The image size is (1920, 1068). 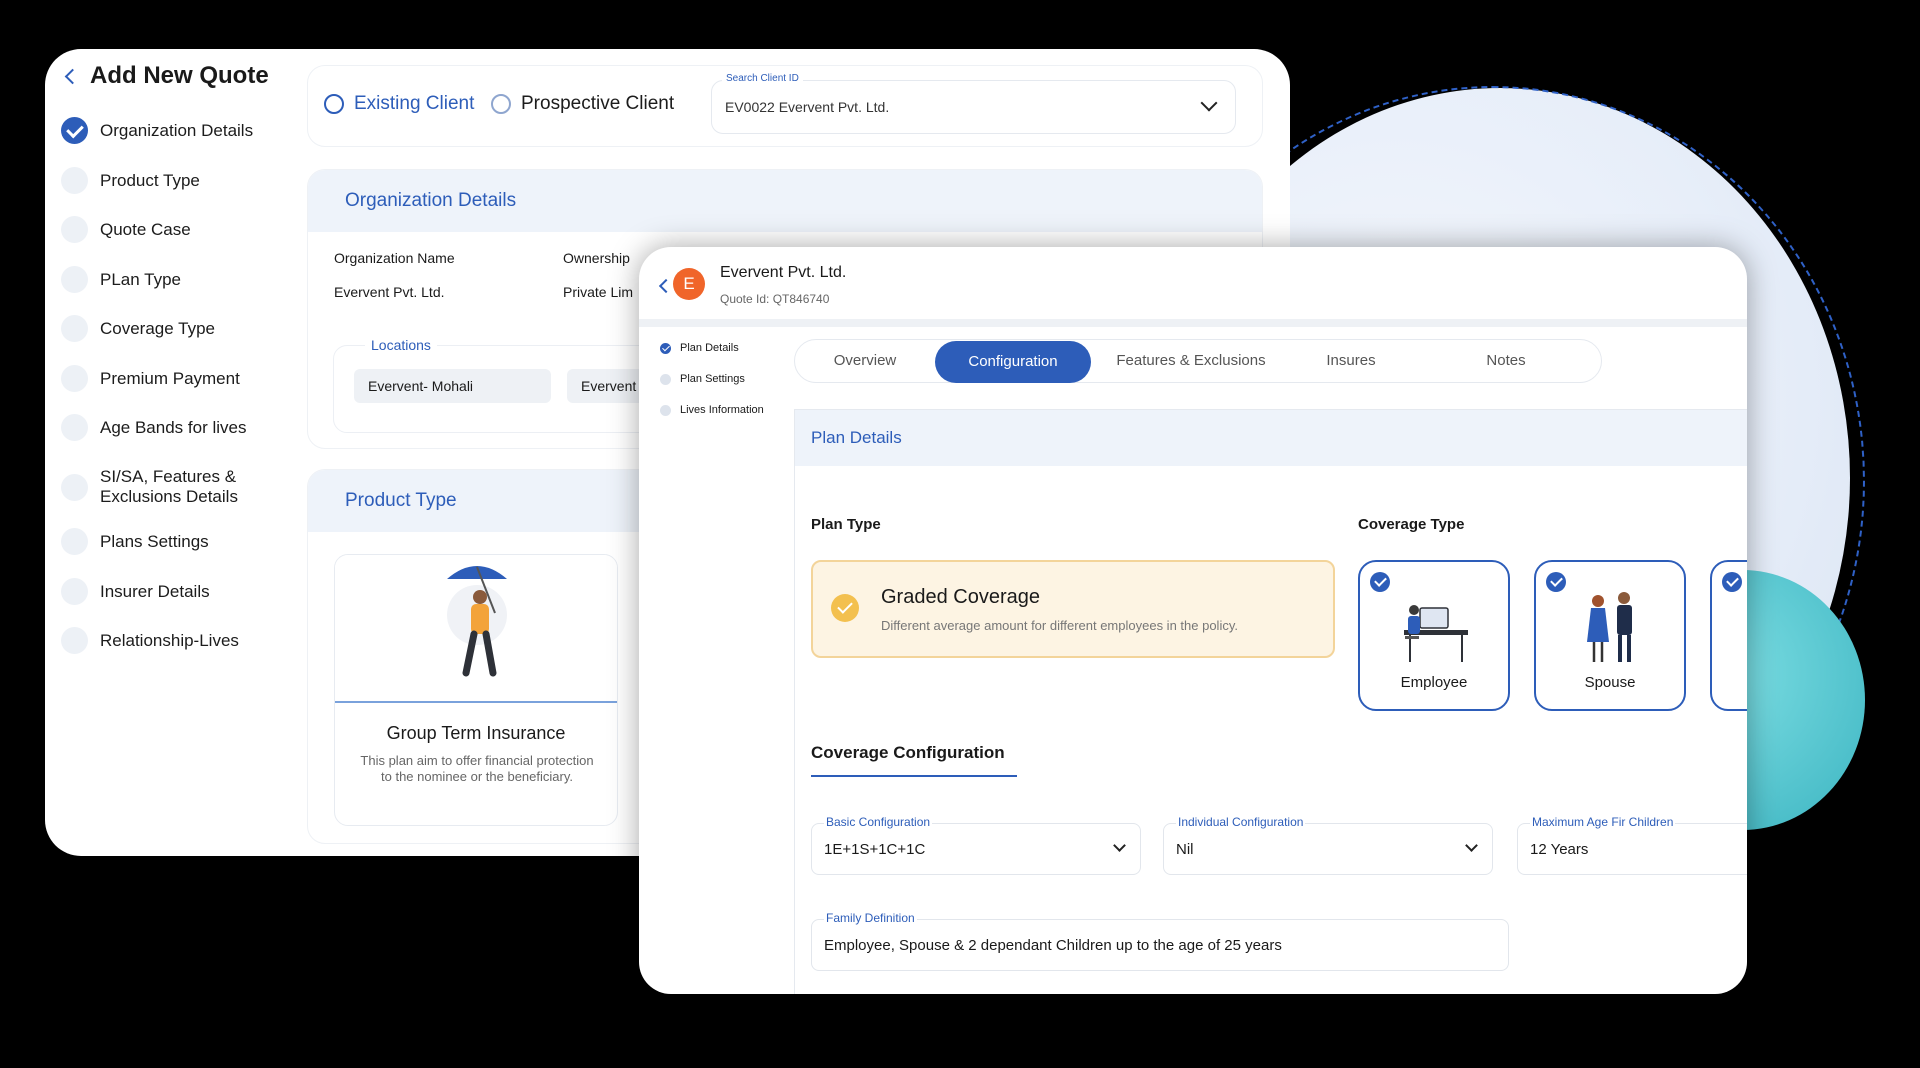 What do you see at coordinates (177, 130) in the screenshot?
I see `step-label: Organization Details` at bounding box center [177, 130].